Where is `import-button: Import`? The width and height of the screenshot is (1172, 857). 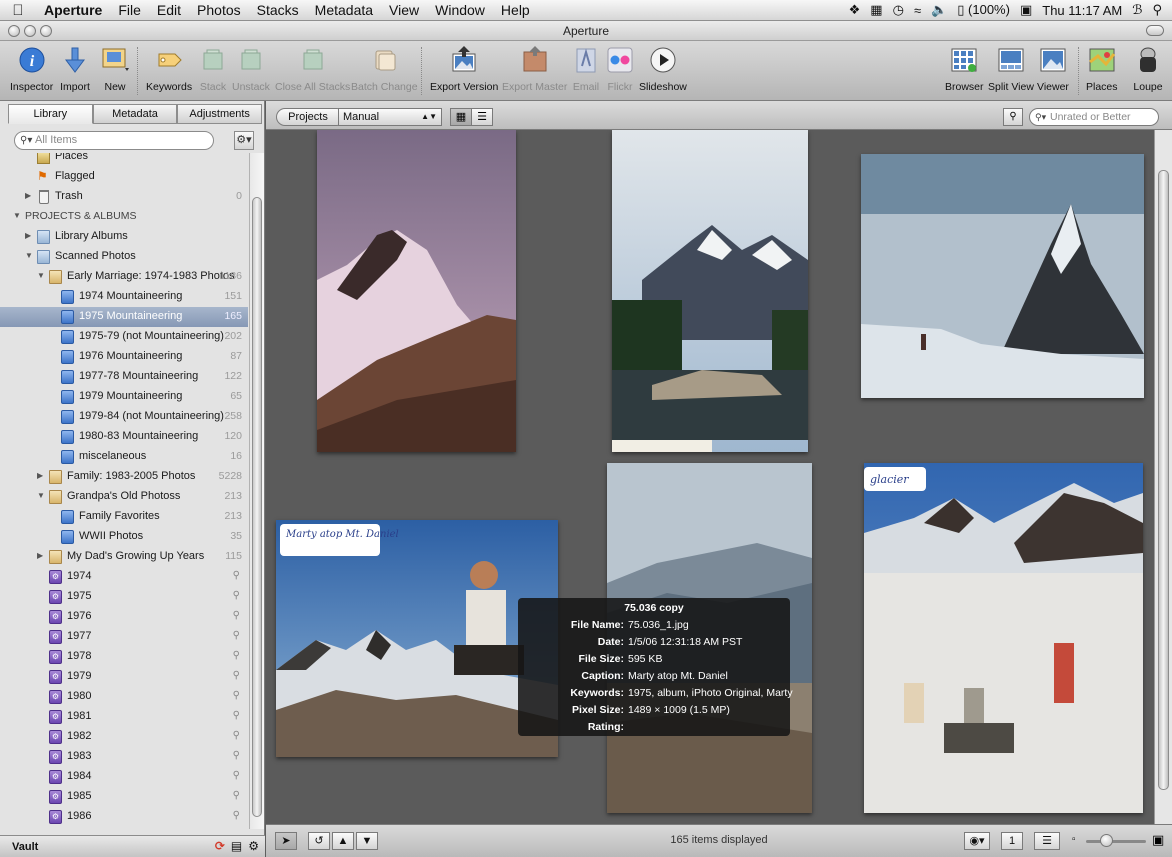
import-button: Import is located at coordinates (75, 69).